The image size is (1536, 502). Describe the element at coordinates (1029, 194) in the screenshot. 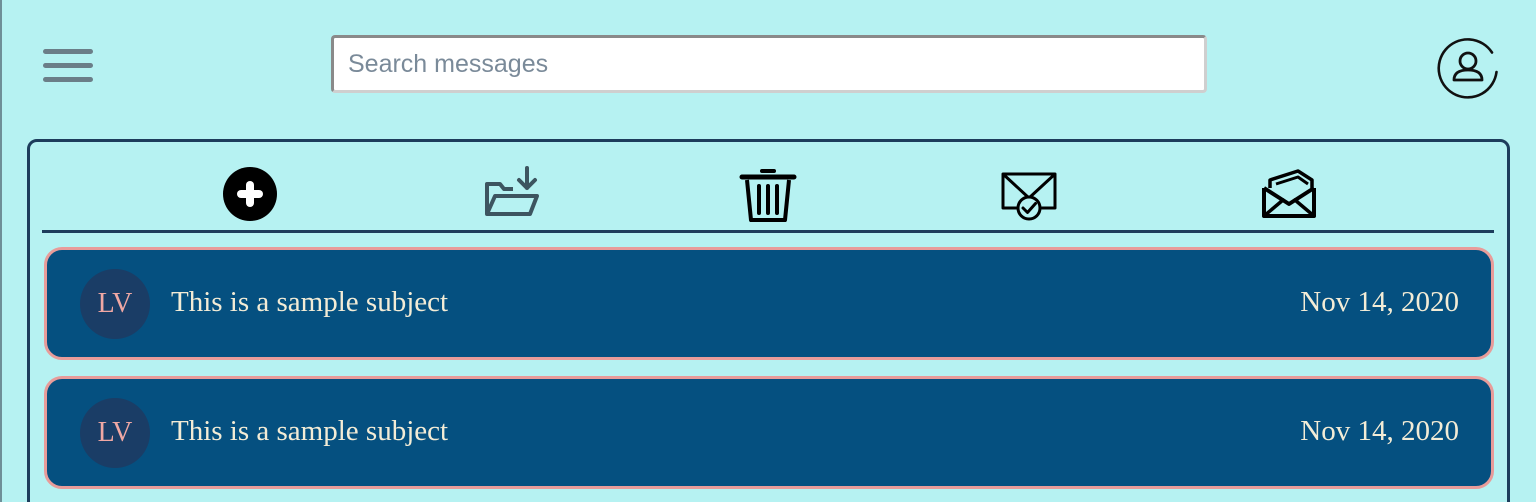

I see `envelope-check-icon` at that location.